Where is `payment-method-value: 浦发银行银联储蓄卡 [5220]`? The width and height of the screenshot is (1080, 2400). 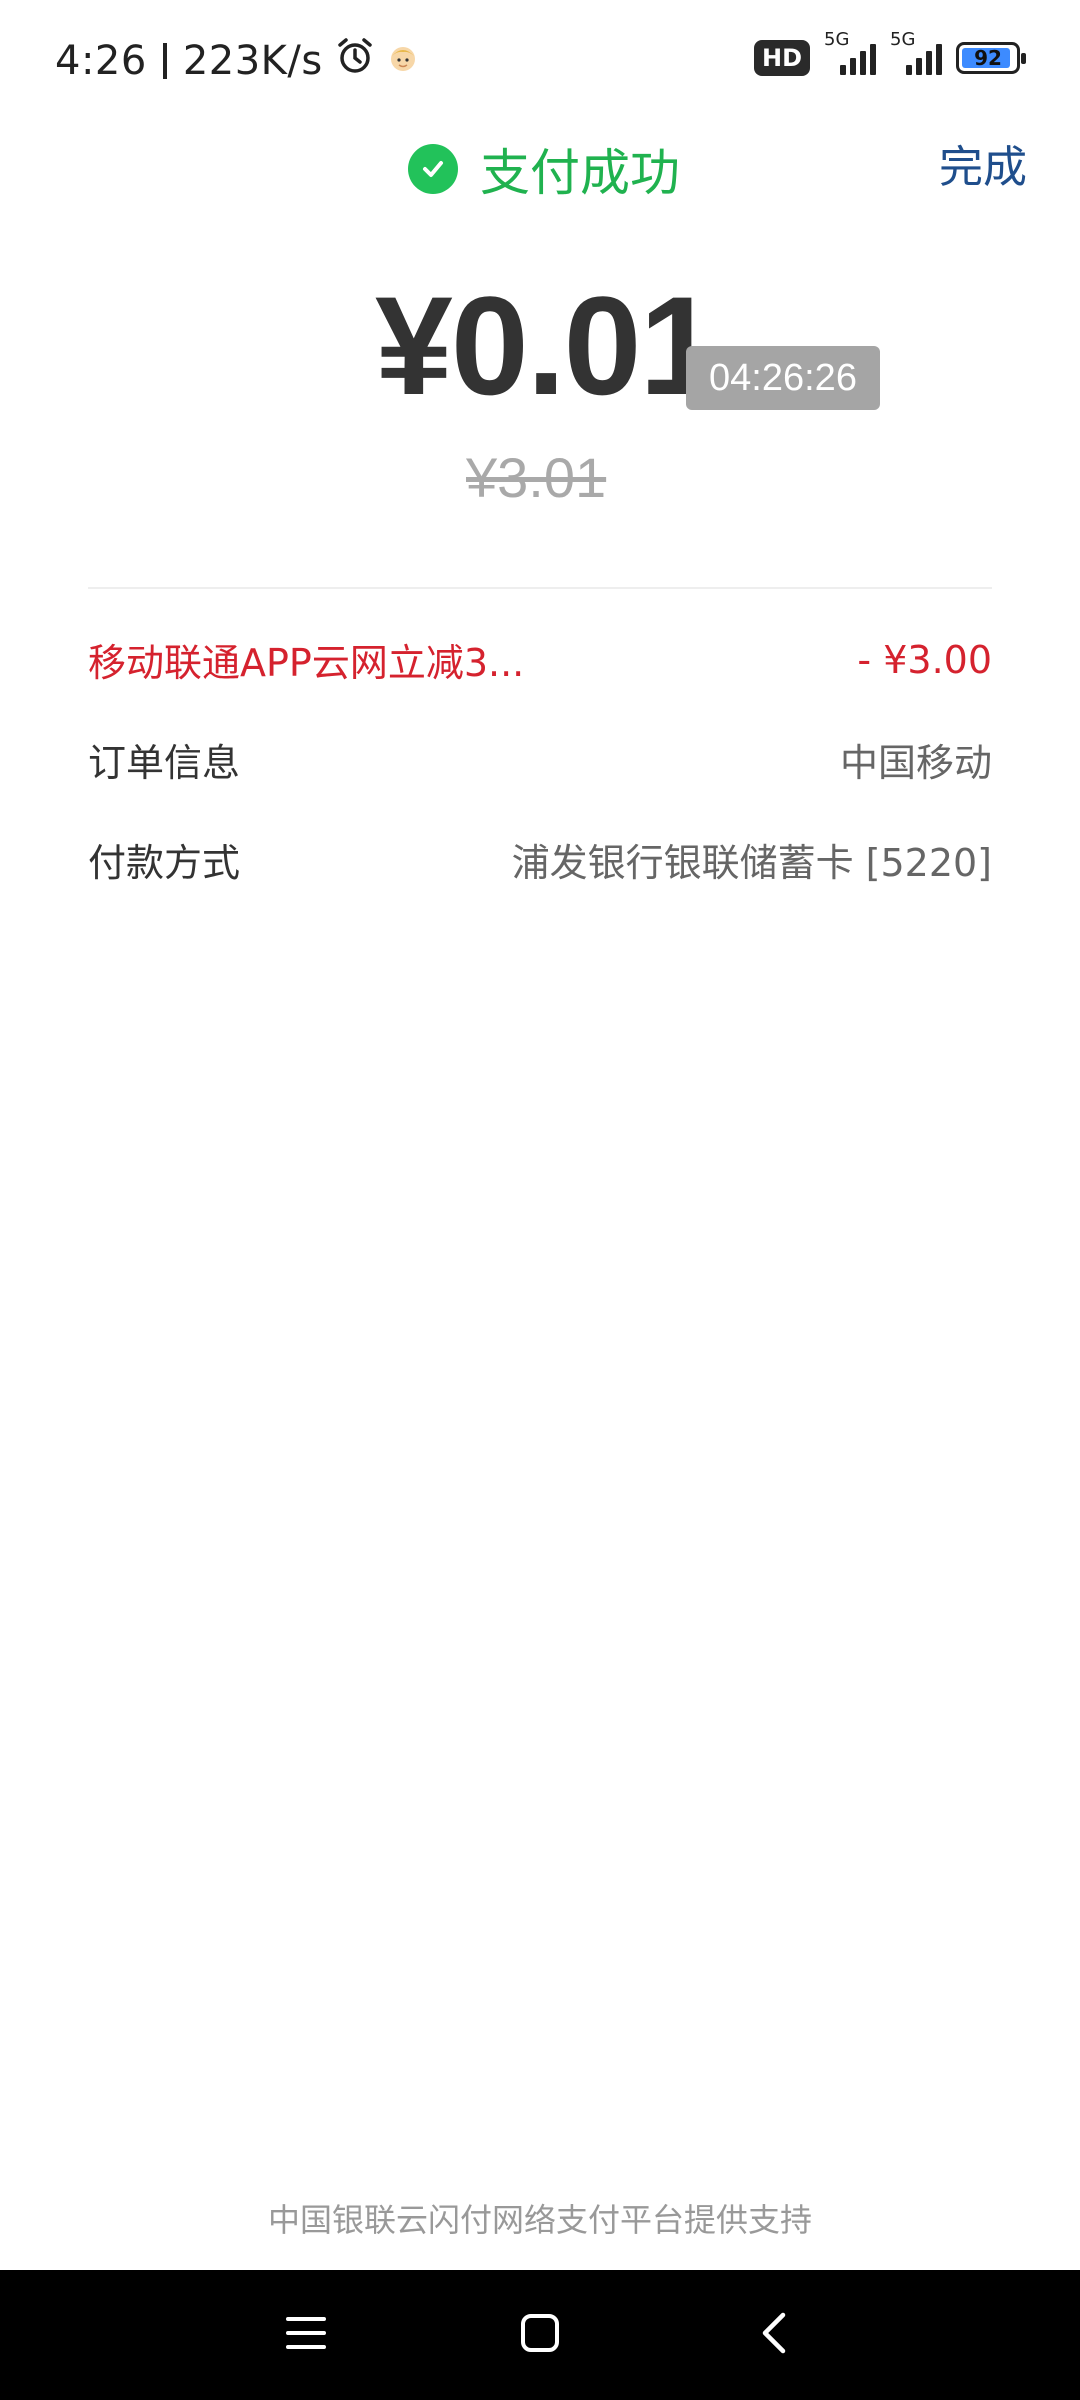 payment-method-value: 浦发银行银联储蓄卡 [5220] is located at coordinates (751, 863).